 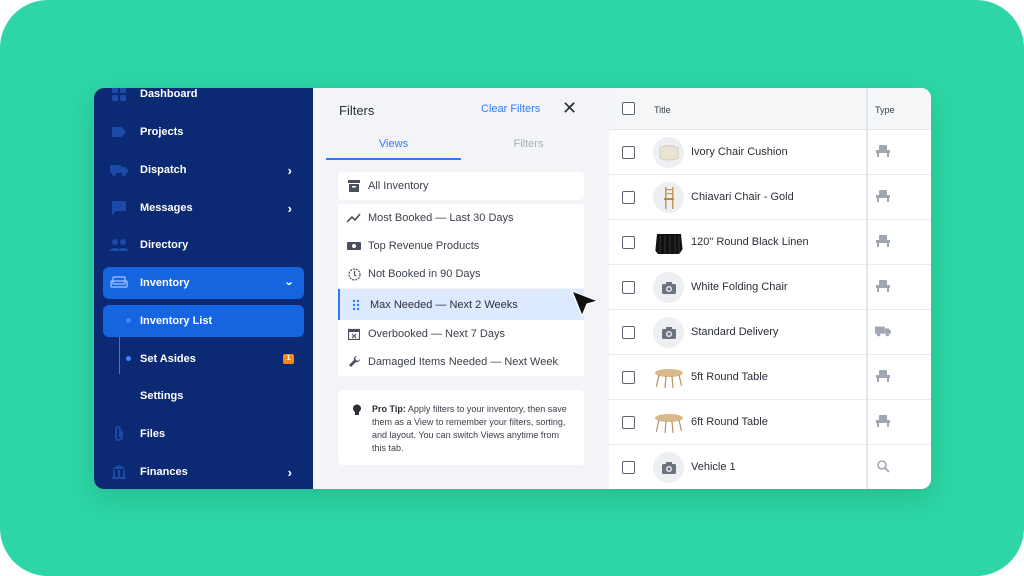 What do you see at coordinates (203, 359) in the screenshot?
I see `sidebar-item-set-asides: Set Asides 1` at bounding box center [203, 359].